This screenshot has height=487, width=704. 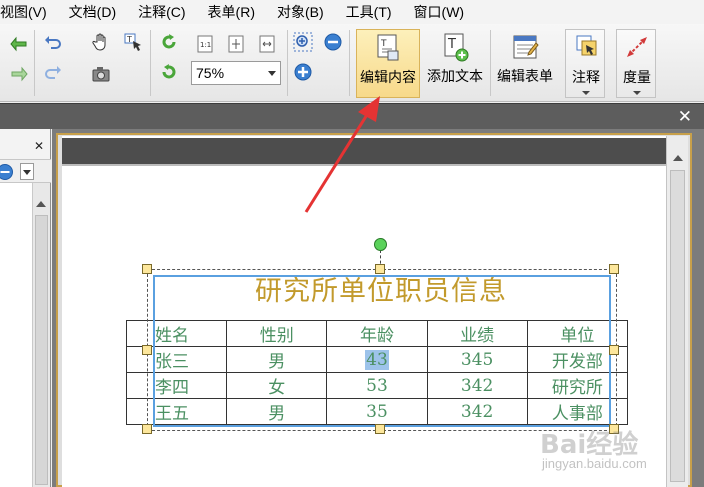 What do you see at coordinates (101, 74) in the screenshot?
I see `camera-icon` at bounding box center [101, 74].